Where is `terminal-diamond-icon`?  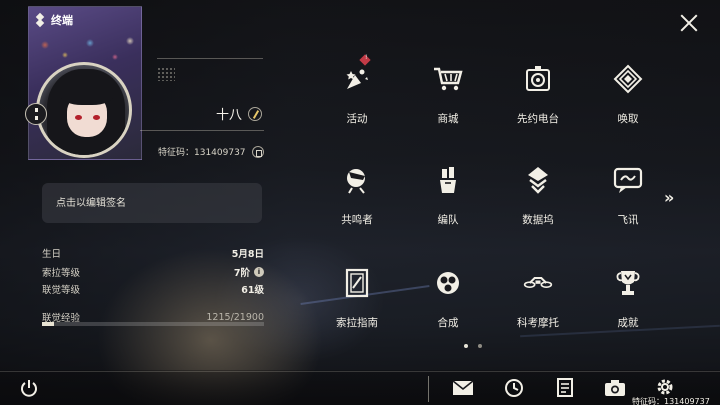 terminal-diamond-icon is located at coordinates (40, 20).